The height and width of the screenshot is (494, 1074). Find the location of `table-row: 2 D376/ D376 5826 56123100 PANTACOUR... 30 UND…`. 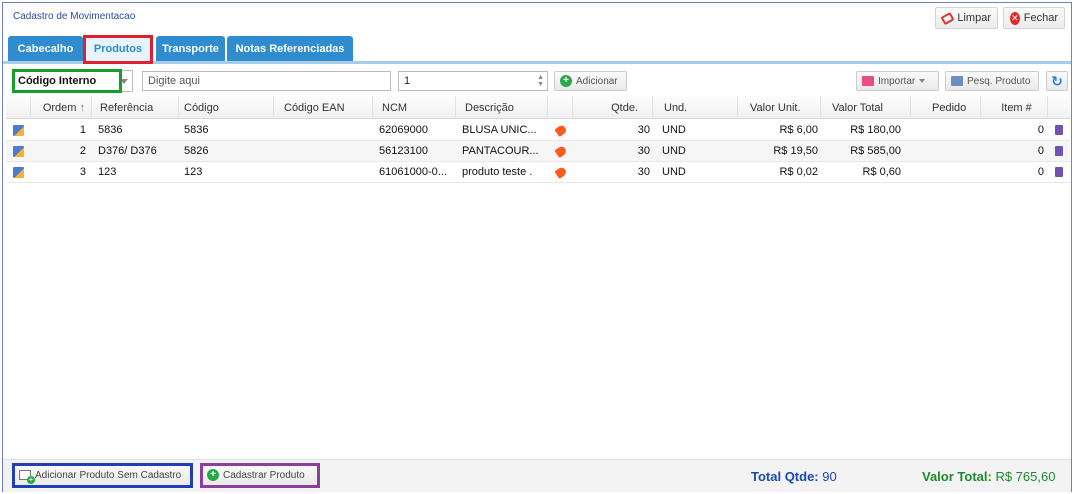

table-row: 2 D376/ D376 5826 56123100 PANTACOUR... 30 UND… is located at coordinates (538, 151).